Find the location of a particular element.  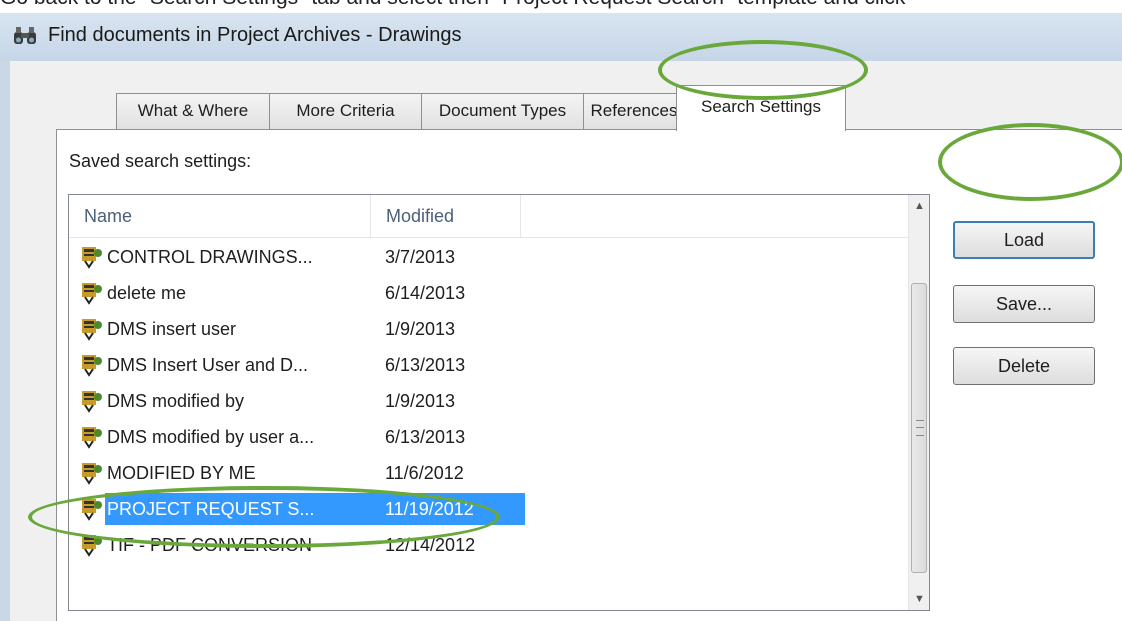

row-modified: 12/14/2012 is located at coordinates (430, 545).